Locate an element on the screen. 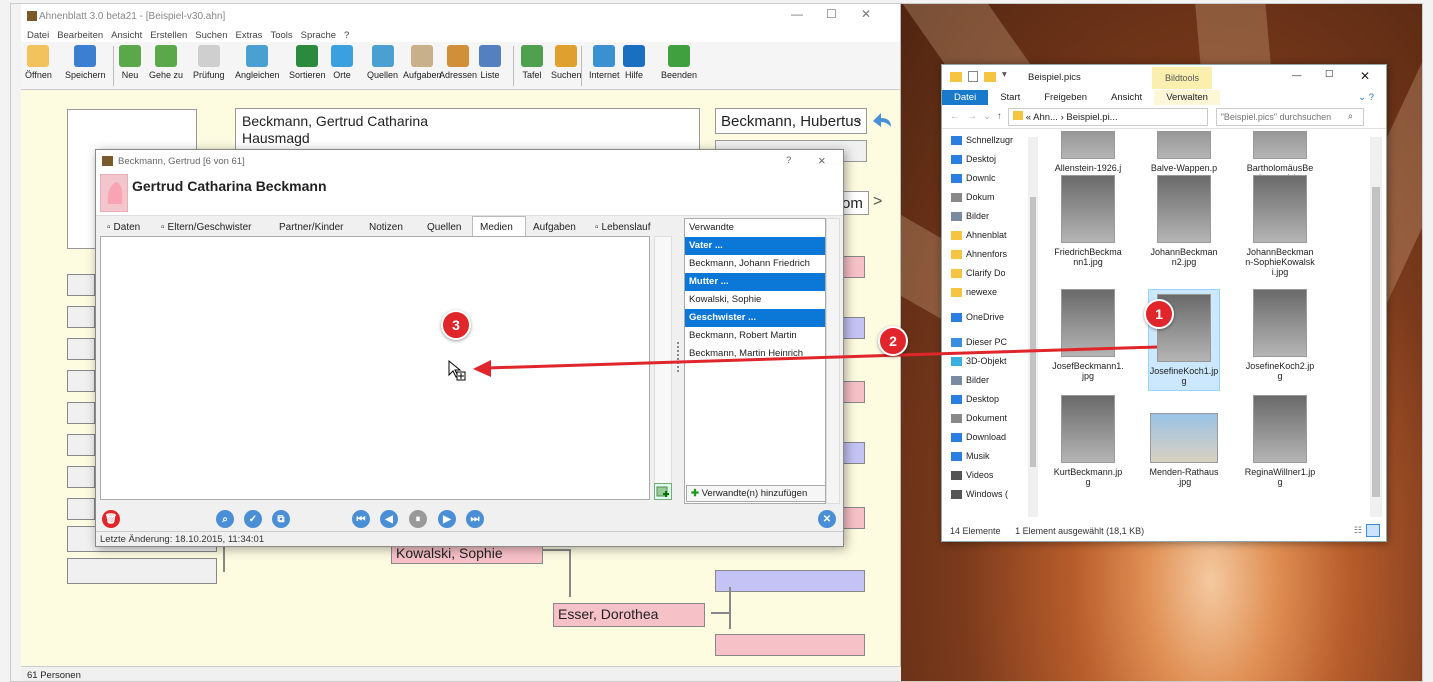 The width and height of the screenshot is (1433, 682). drag-arrow-head is located at coordinates (482, 368).